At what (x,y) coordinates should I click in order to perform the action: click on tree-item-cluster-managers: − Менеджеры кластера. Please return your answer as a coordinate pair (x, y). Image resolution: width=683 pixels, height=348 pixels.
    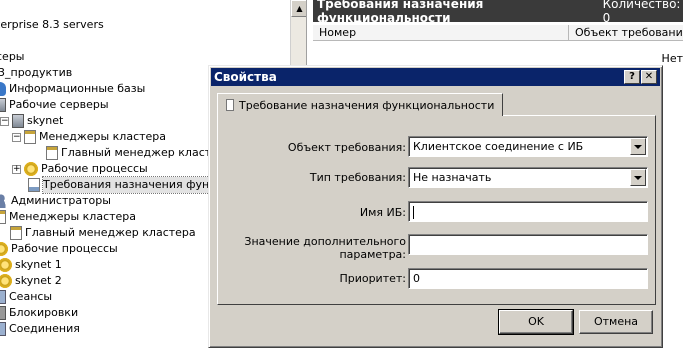
    Looking at the image, I should click on (89, 137).